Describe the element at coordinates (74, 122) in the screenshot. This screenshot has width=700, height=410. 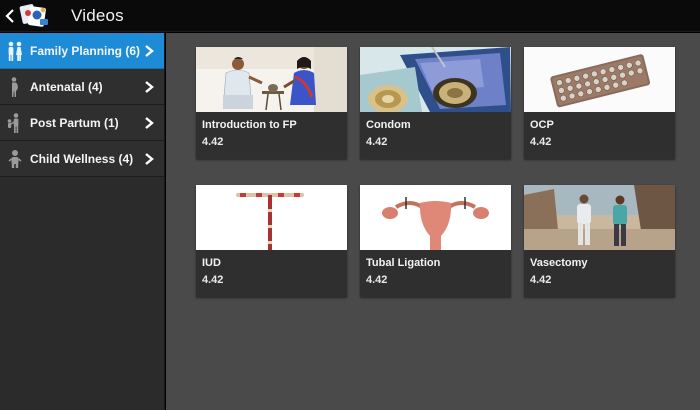
I see `sidebar-item-label: Post Partum (1)` at that location.